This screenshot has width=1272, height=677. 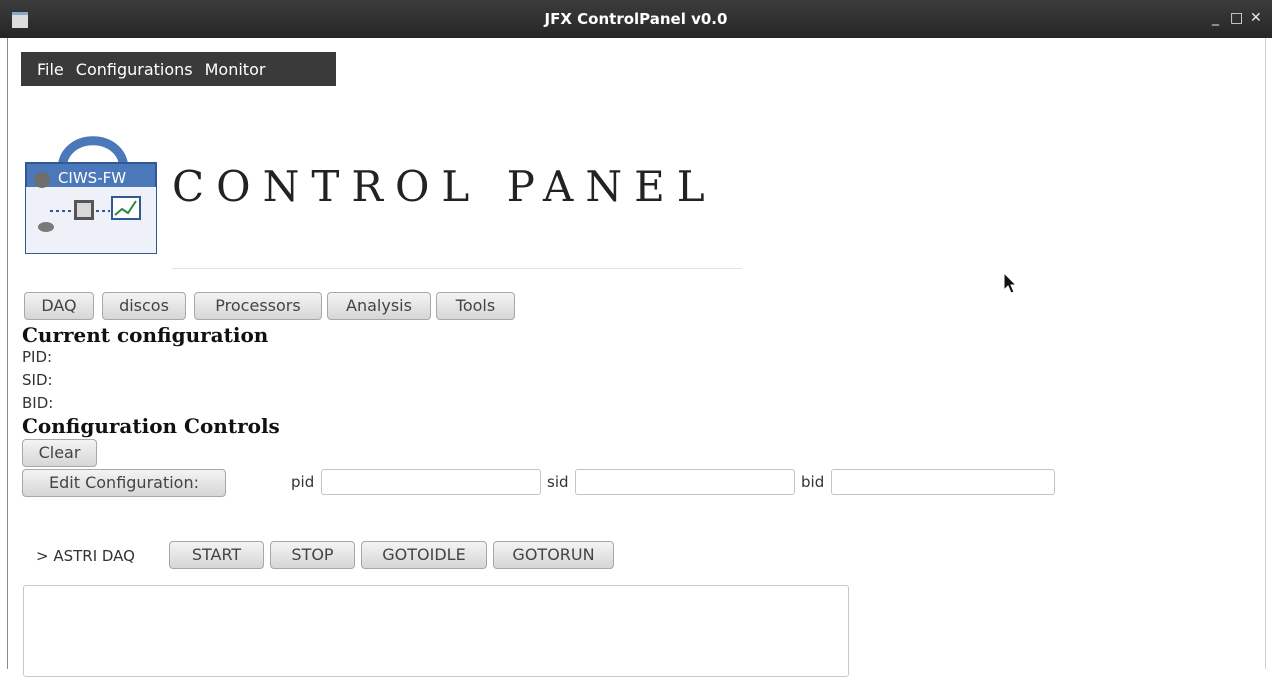 I want to click on menu-bar: File Configurations Monitor, so click(x=178, y=69).